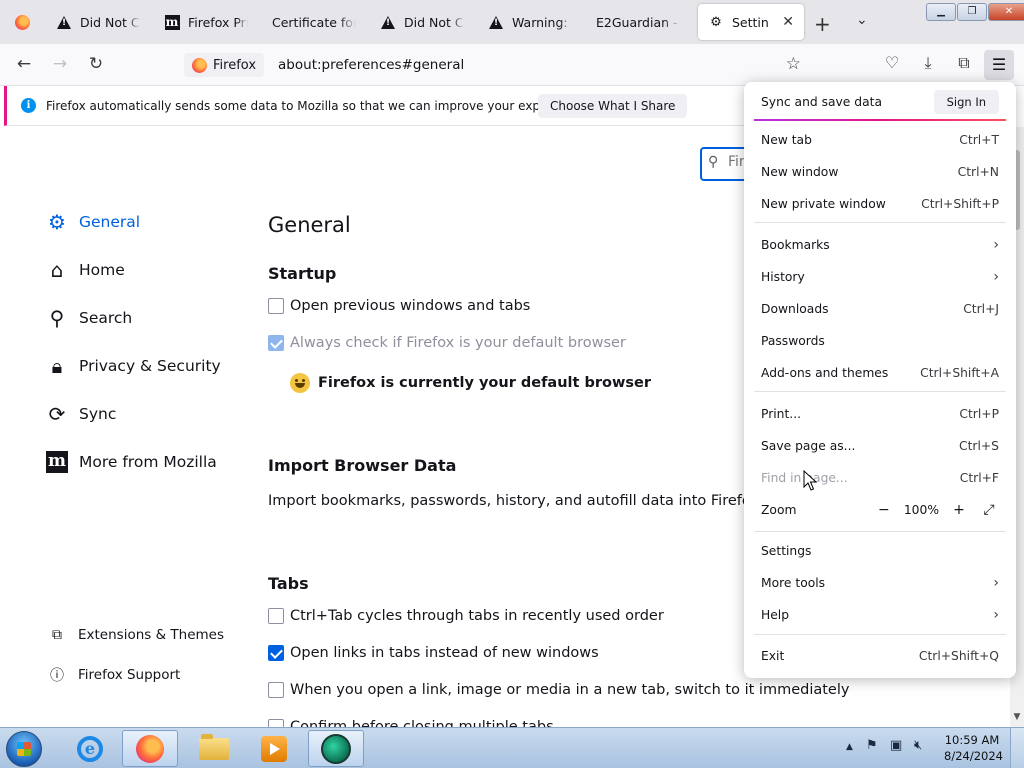 This screenshot has height=768, width=1024. I want to click on menu-item-save-page: Save page as... Ctrl+S, so click(880, 446).